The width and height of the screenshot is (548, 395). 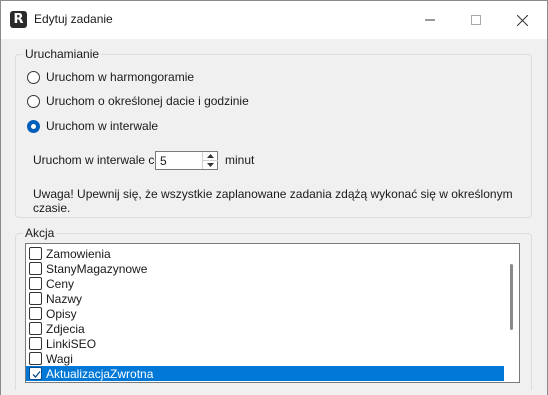 I want to click on chevron-down-icon, so click(x=210, y=164).